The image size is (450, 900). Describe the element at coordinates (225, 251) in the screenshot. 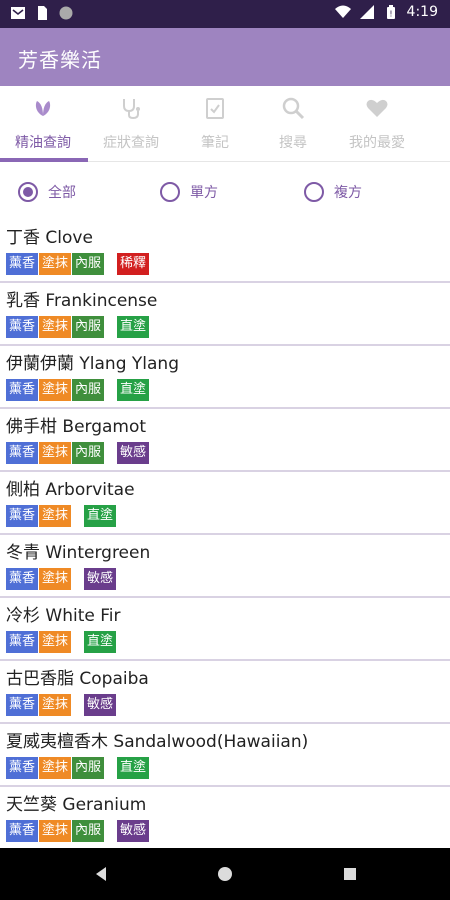

I see `oil-list-item: 丁香 Clove 薰香 塗抹 內服 稀釋` at that location.